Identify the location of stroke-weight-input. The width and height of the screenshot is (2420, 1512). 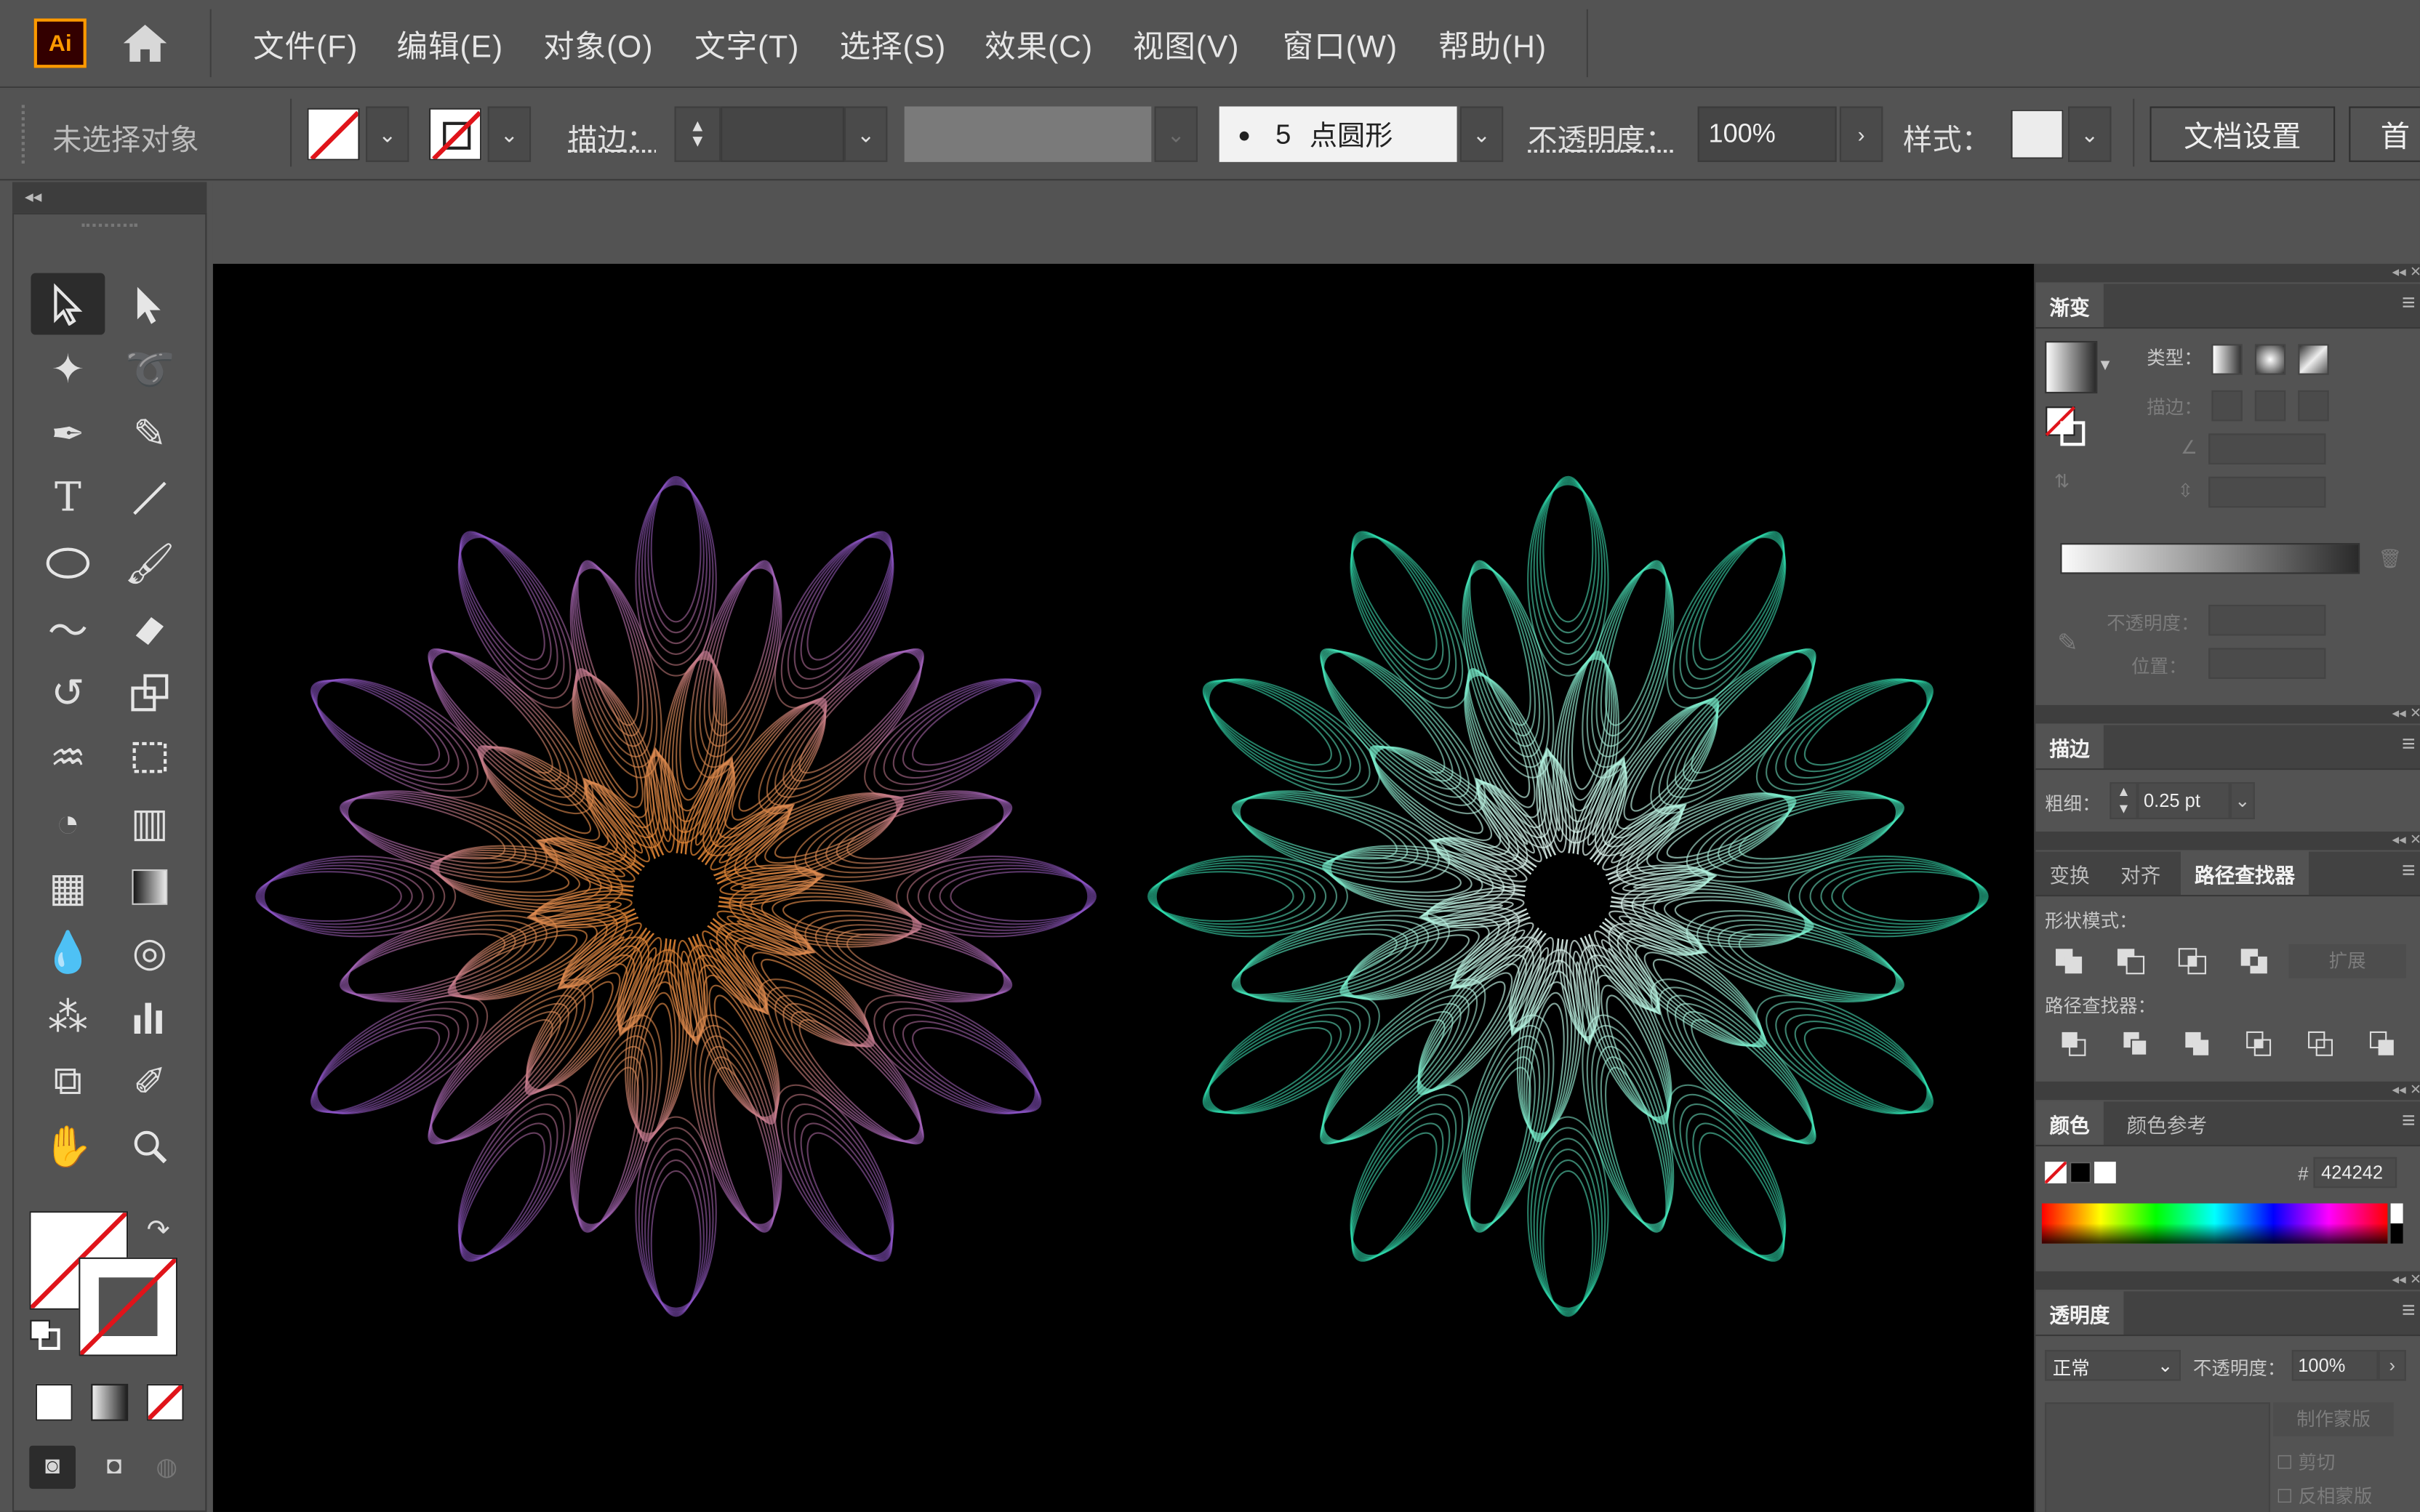
(783, 134).